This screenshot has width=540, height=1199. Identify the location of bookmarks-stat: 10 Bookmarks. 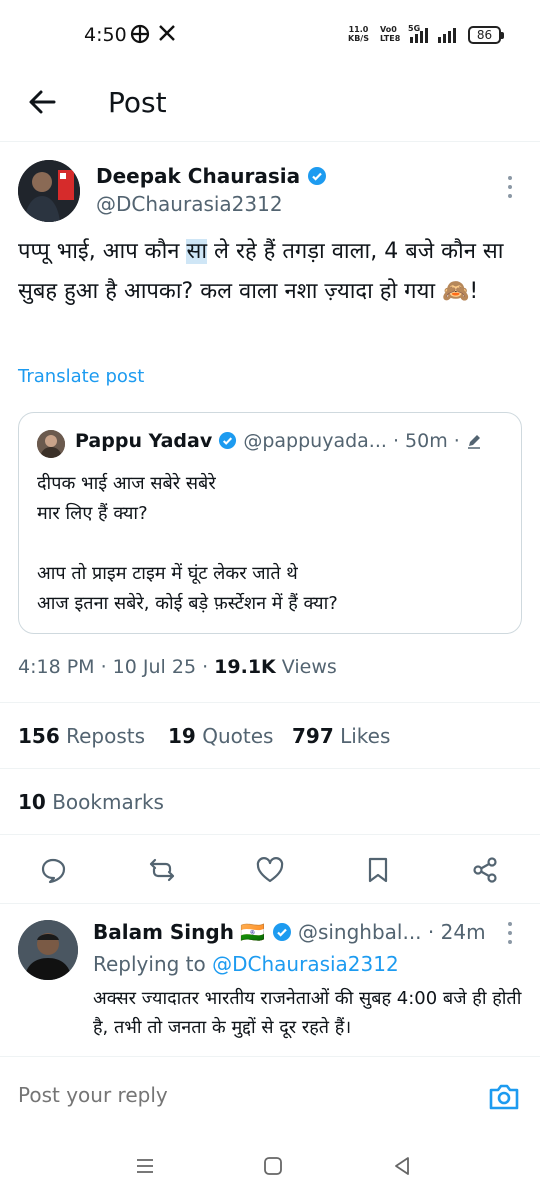
(91, 802).